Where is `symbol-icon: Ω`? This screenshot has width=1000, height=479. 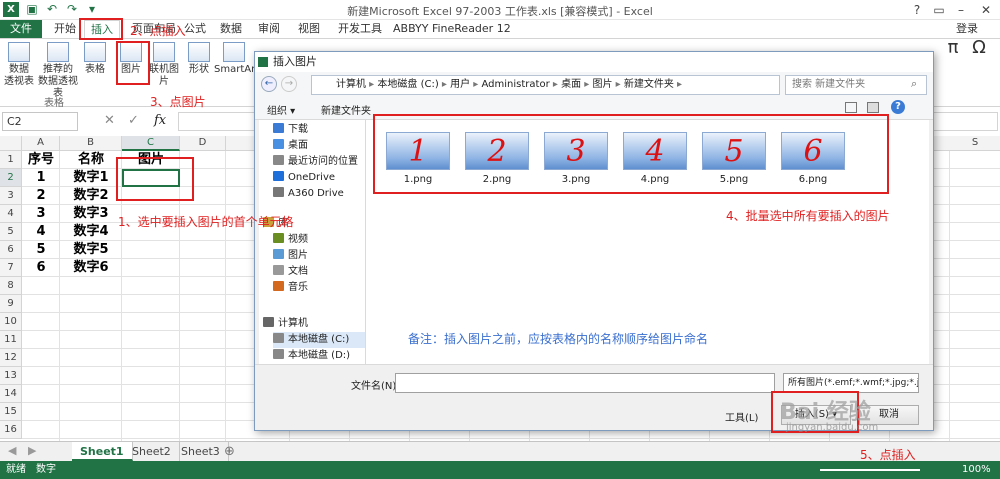 symbol-icon: Ω is located at coordinates (979, 48).